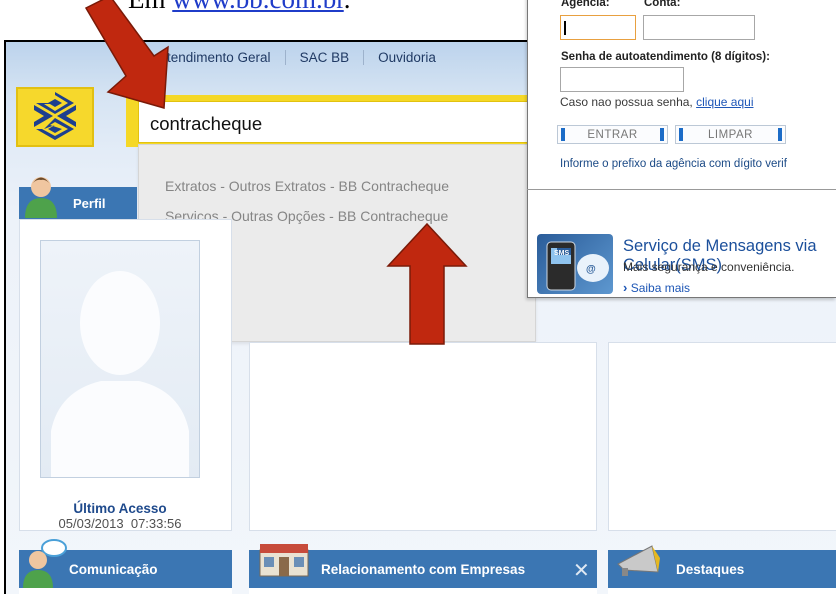 Image resolution: width=836 pixels, height=594 pixels. I want to click on perfil-title: Perfil, so click(89, 203).